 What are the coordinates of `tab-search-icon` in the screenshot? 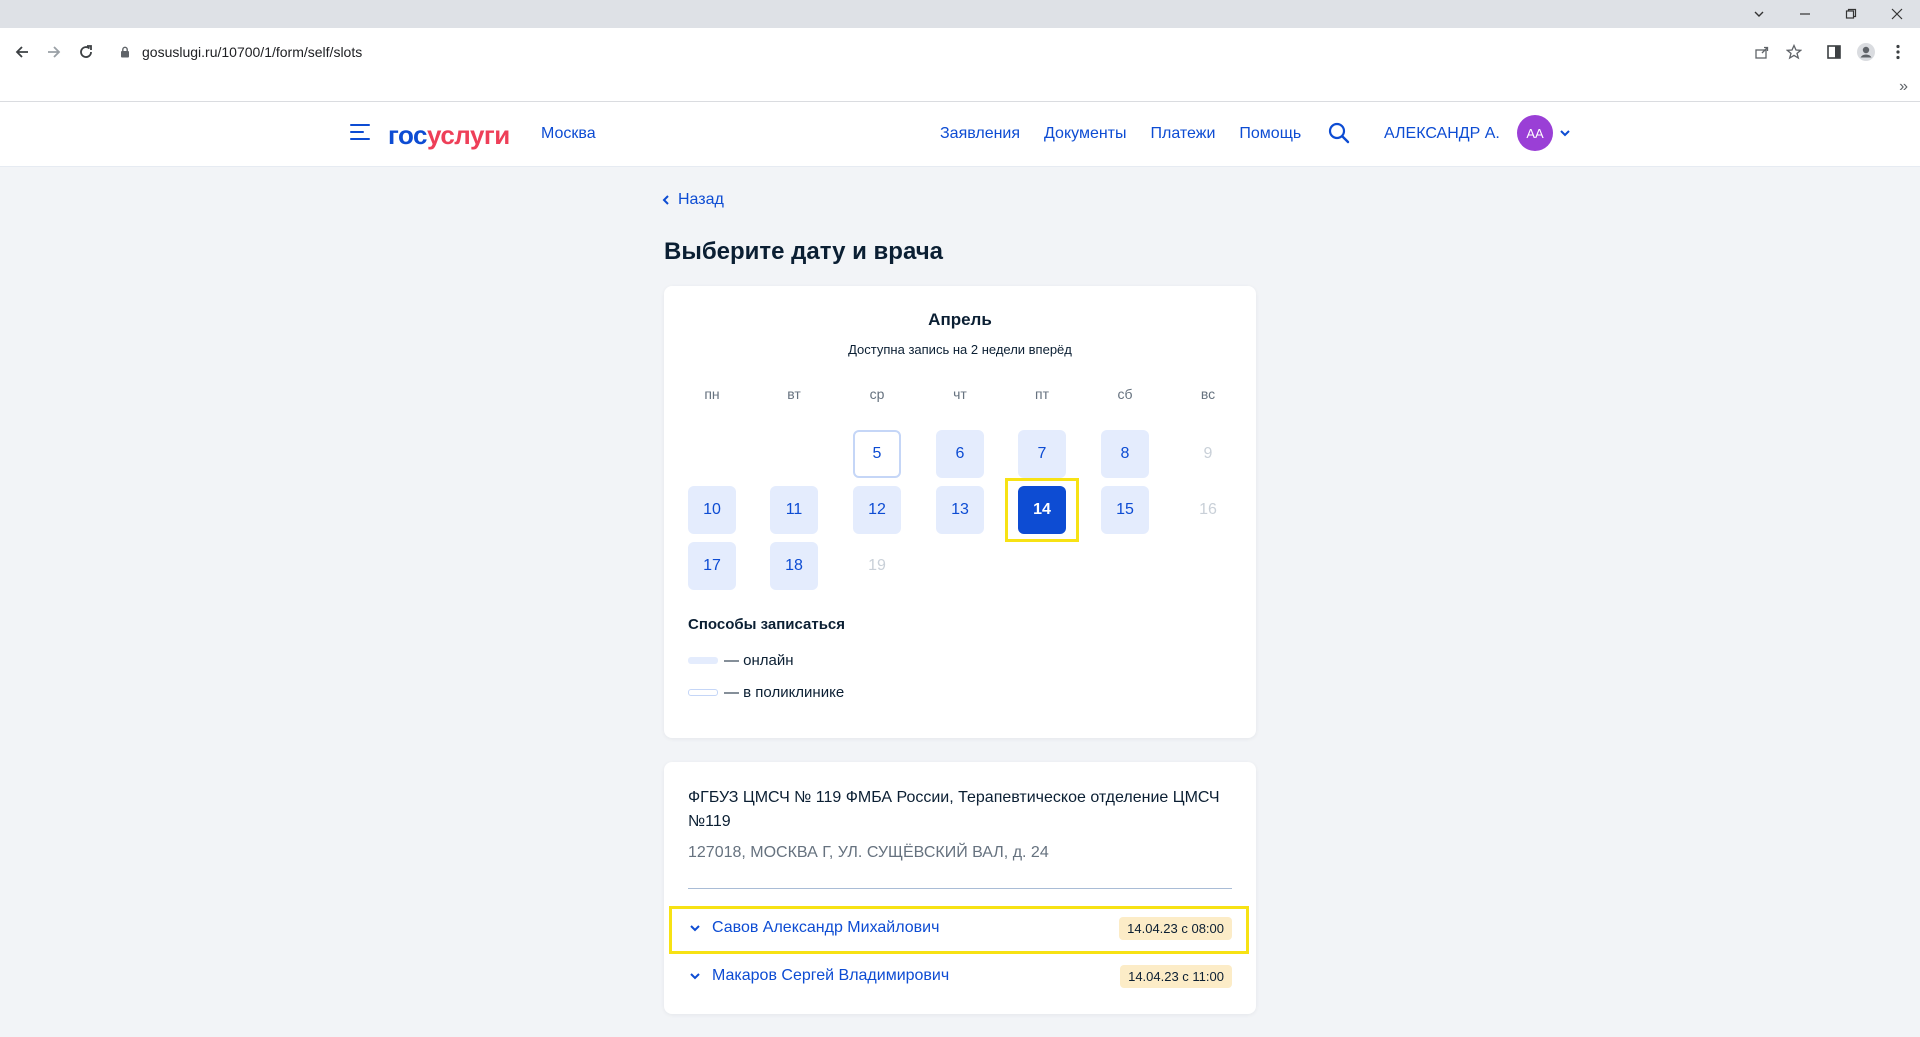 It's located at (1759, 14).